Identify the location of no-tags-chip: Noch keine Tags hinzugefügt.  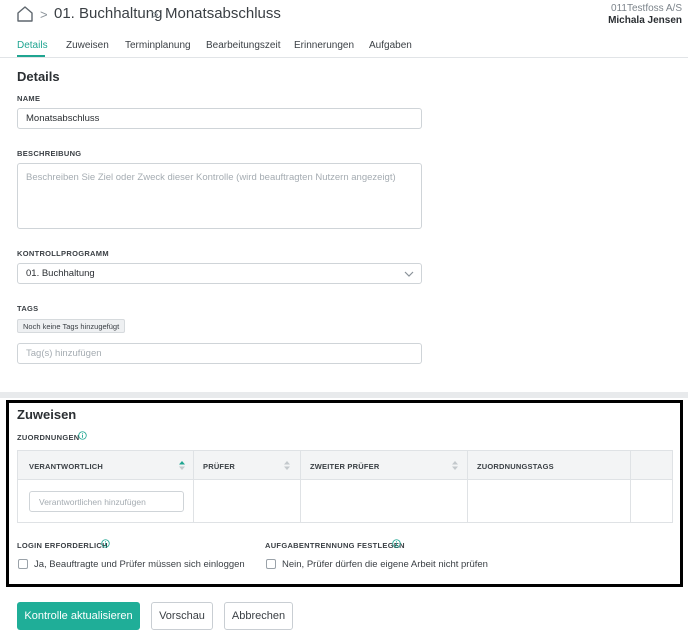
(71, 326).